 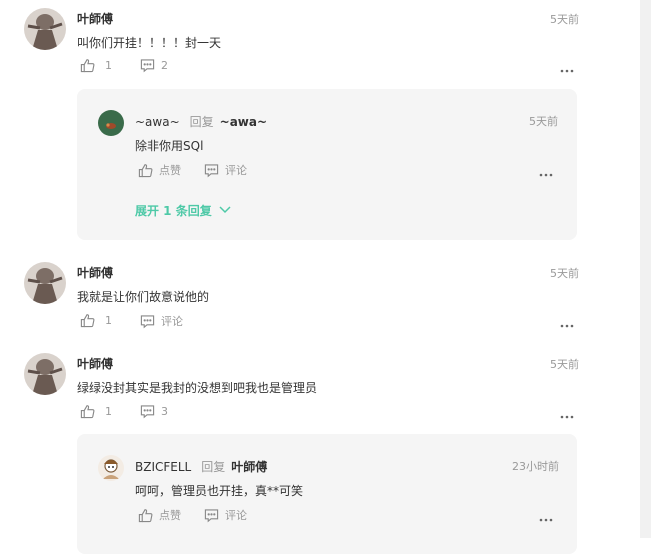 I want to click on comment-content: 我就是让你们故意说他的, so click(x=143, y=297).